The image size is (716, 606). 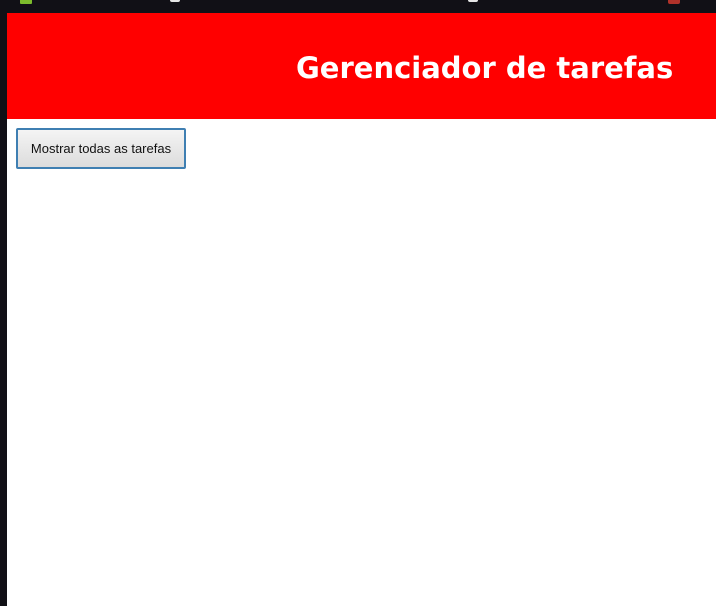 I want to click on page-title: Gerenciador de tarefas, so click(x=485, y=68).